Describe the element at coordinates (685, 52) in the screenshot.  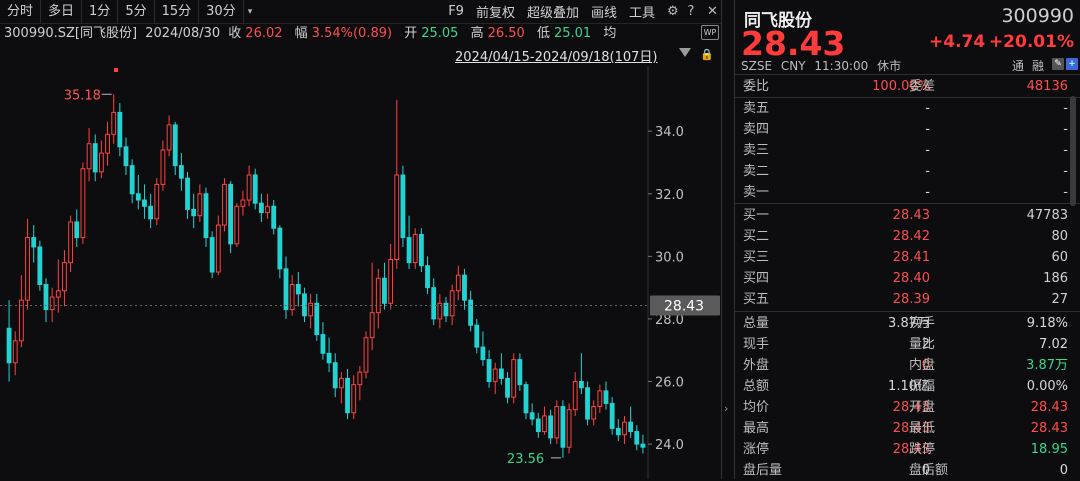
I see `range-dropdown-icon` at that location.